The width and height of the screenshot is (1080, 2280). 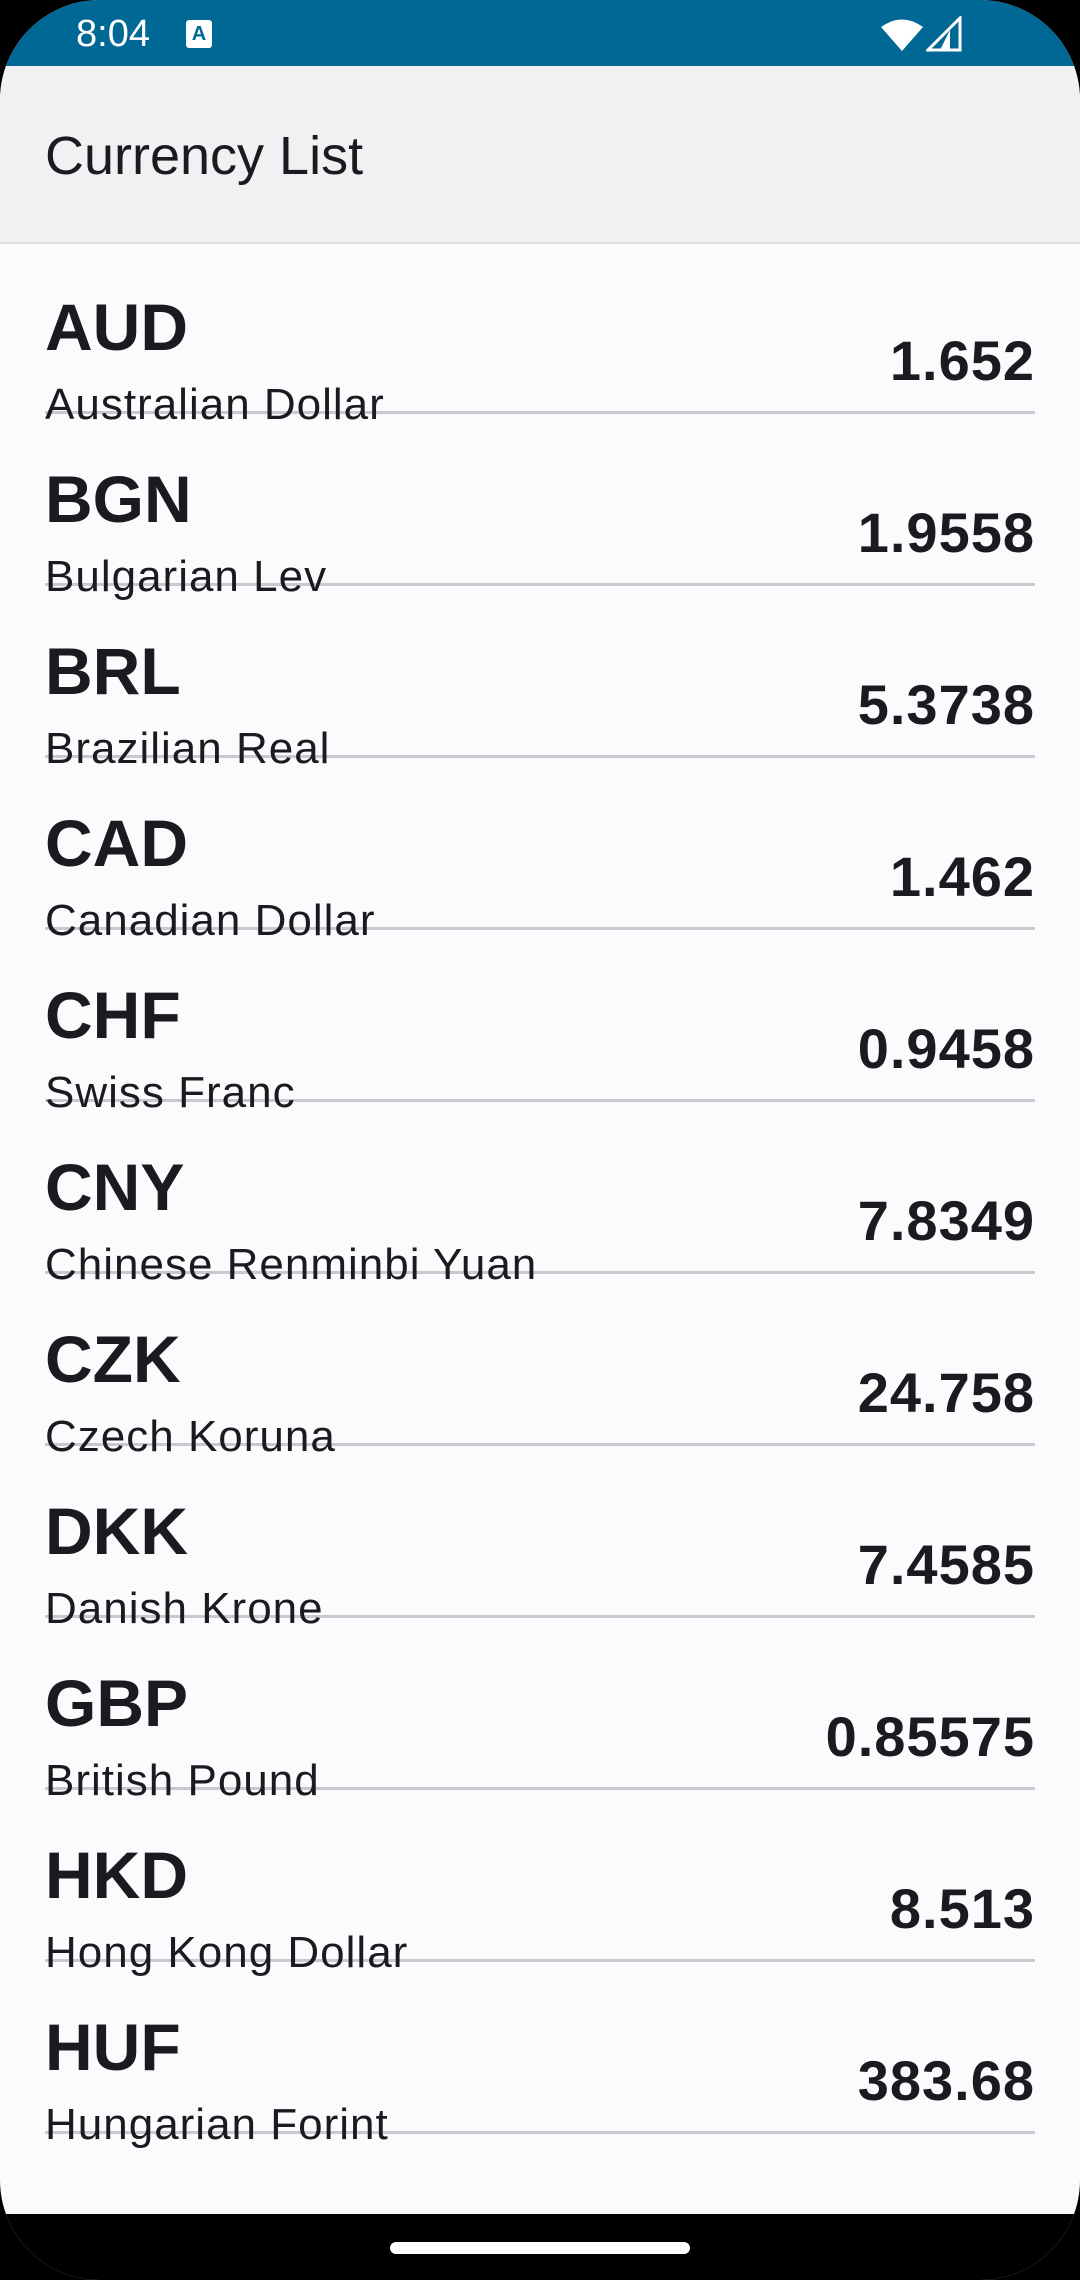 I want to click on currency-row-chf: CHF Swiss Franc 0.9458, so click(x=540, y=1024).